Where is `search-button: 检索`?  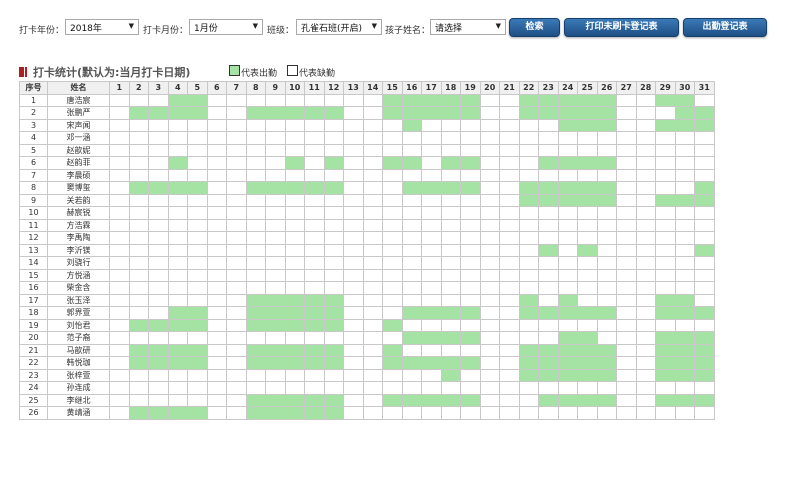
search-button: 检索 is located at coordinates (534, 27).